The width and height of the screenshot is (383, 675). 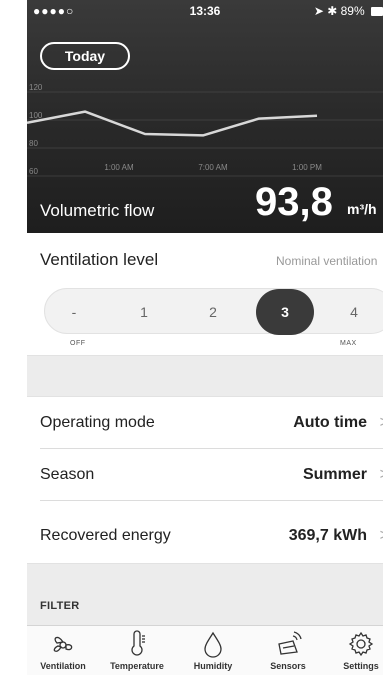 I want to click on droplet-icon, so click(x=213, y=644).